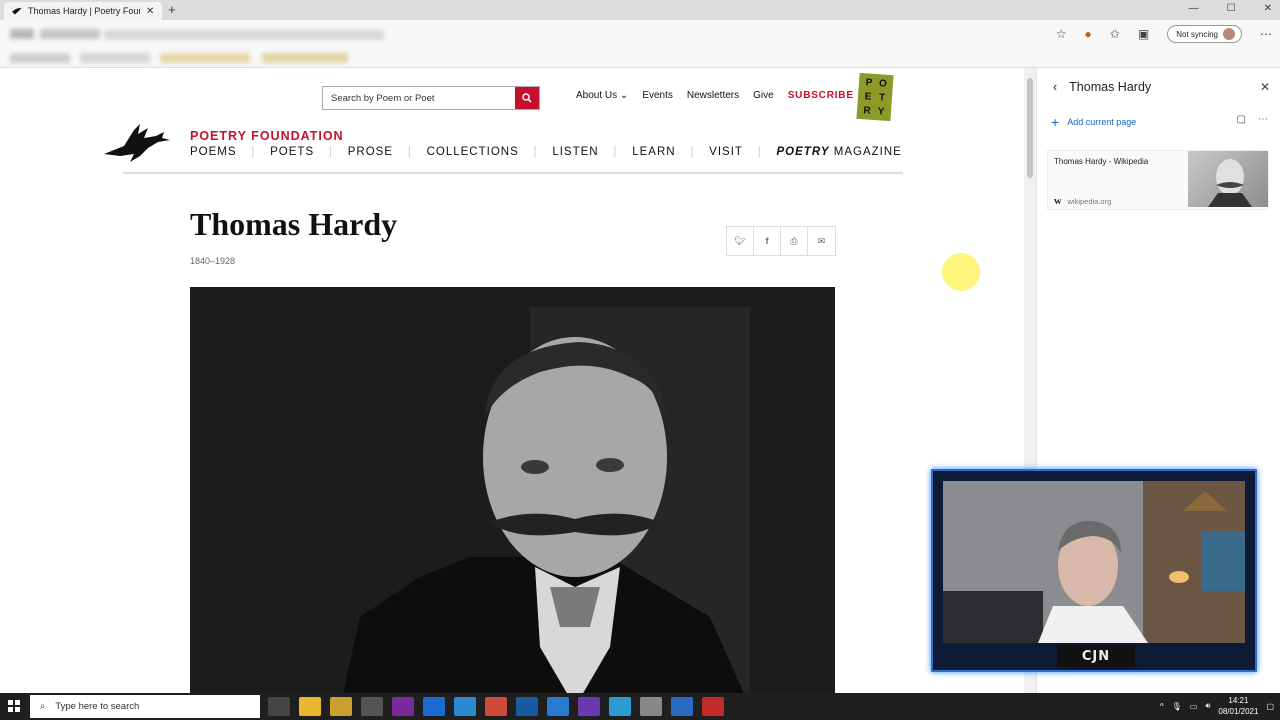  I want to click on terminal-icon, so click(372, 706).